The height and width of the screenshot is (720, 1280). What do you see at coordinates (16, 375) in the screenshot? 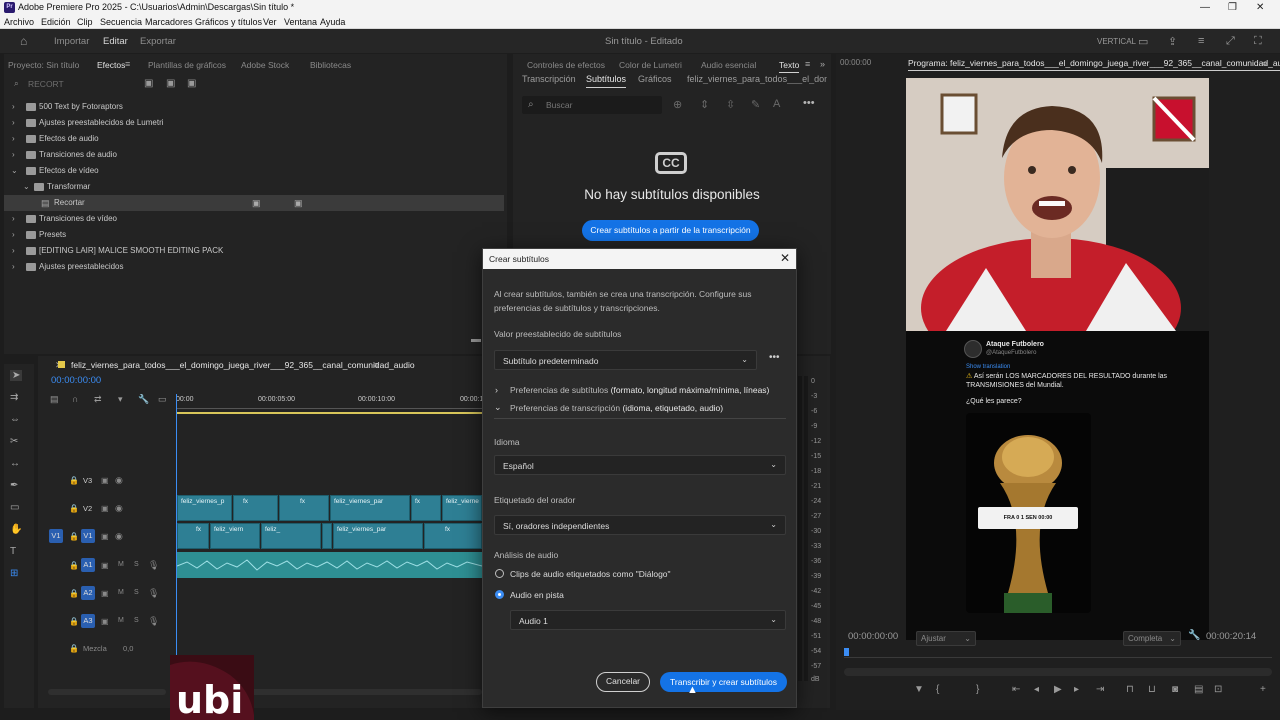
I see `selection-tool-icon: ➤` at bounding box center [16, 375].